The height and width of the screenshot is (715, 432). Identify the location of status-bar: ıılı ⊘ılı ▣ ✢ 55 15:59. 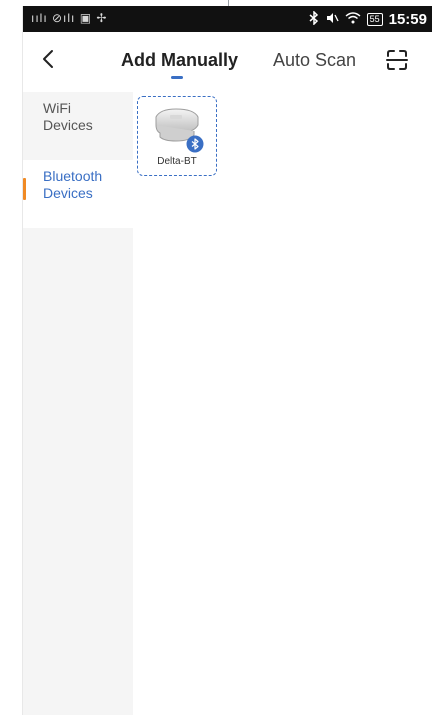
(227, 19).